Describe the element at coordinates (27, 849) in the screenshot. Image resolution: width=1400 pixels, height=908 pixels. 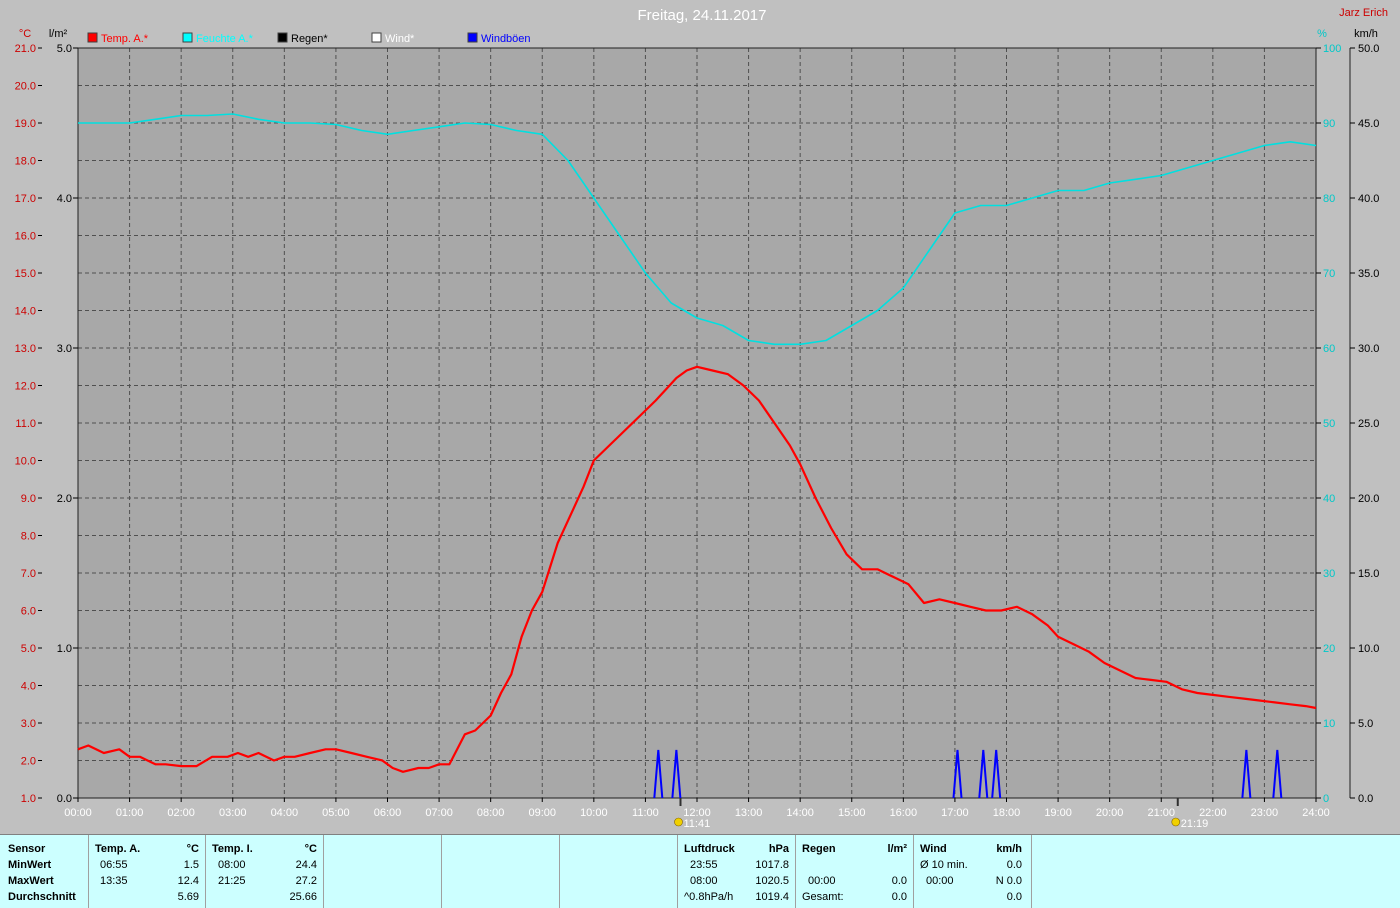
I see `sensor-title: Sensor` at that location.